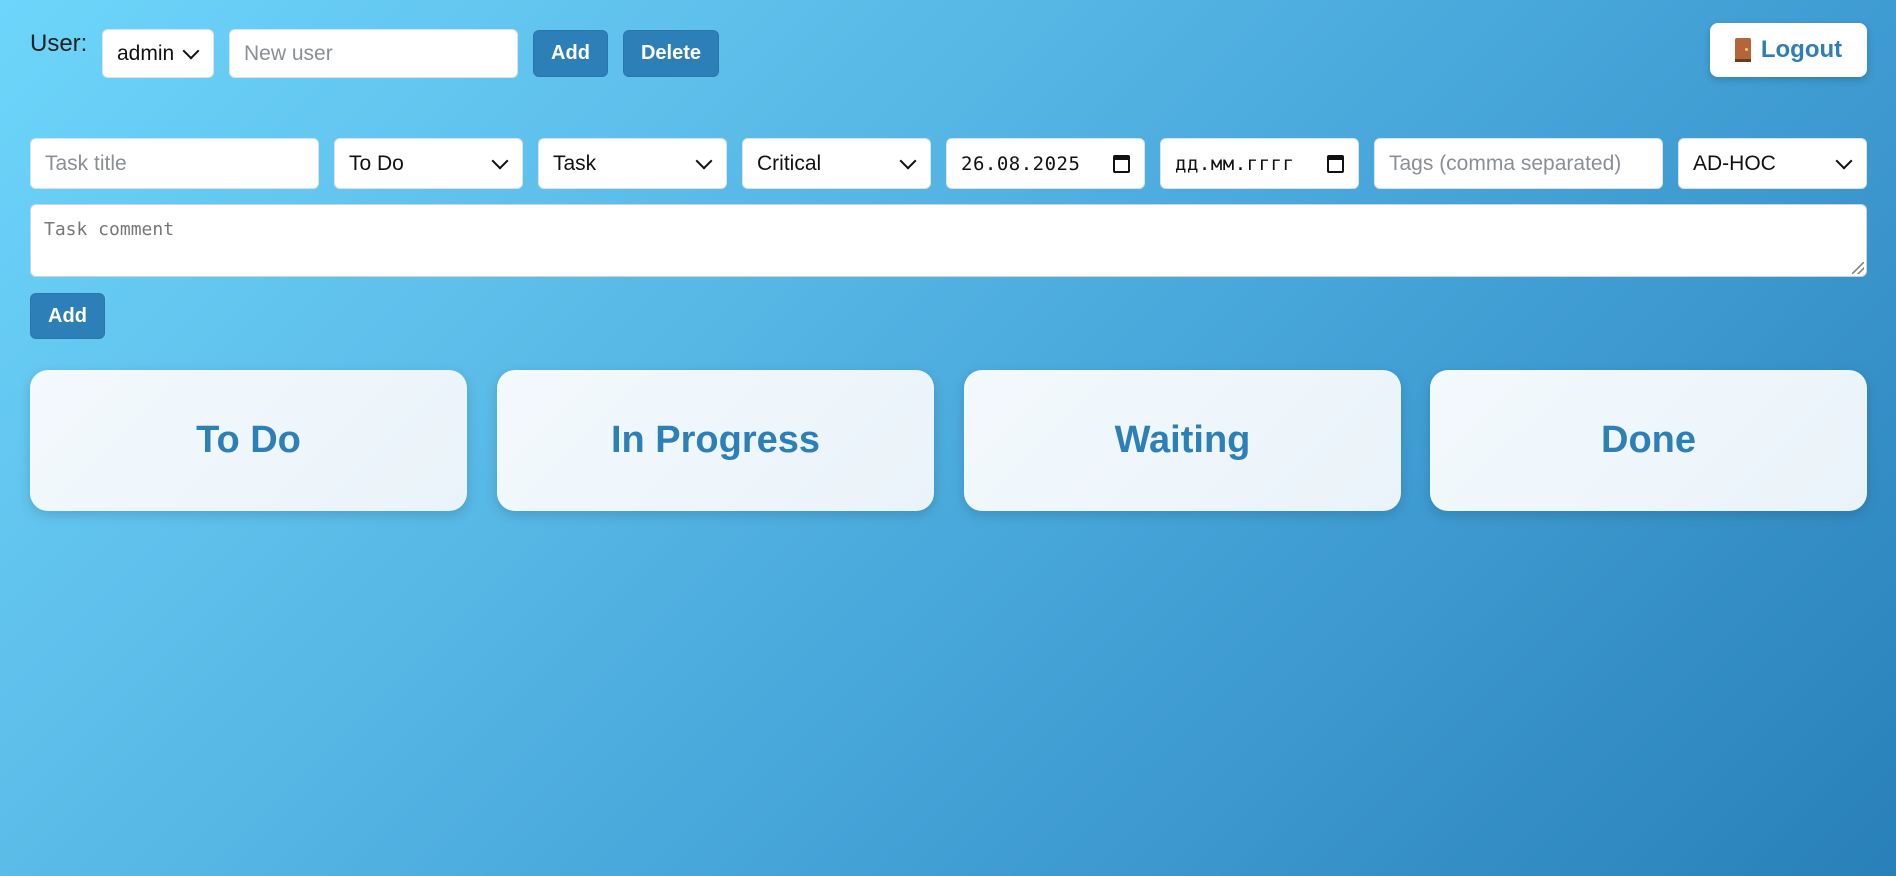  What do you see at coordinates (1734, 163) in the screenshot?
I see `category-select-value: AD-HOC` at bounding box center [1734, 163].